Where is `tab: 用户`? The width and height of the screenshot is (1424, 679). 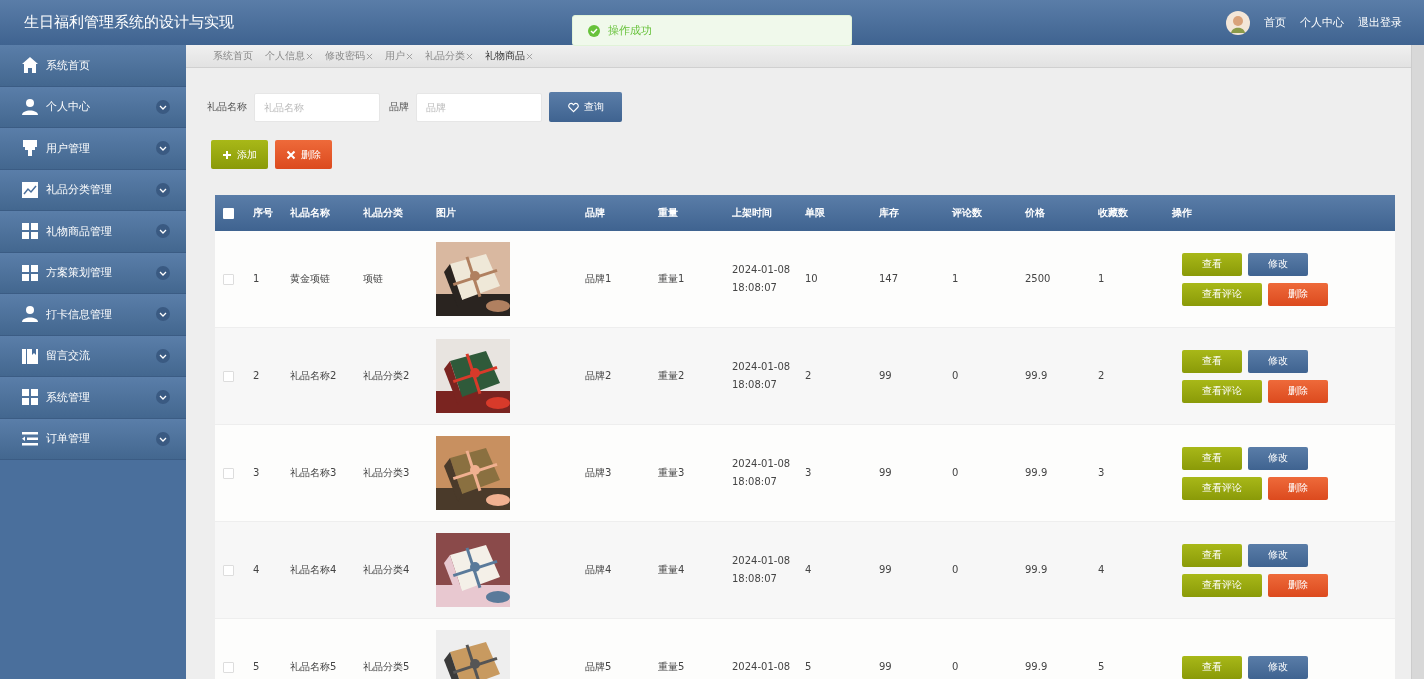 tab: 用户 is located at coordinates (399, 56).